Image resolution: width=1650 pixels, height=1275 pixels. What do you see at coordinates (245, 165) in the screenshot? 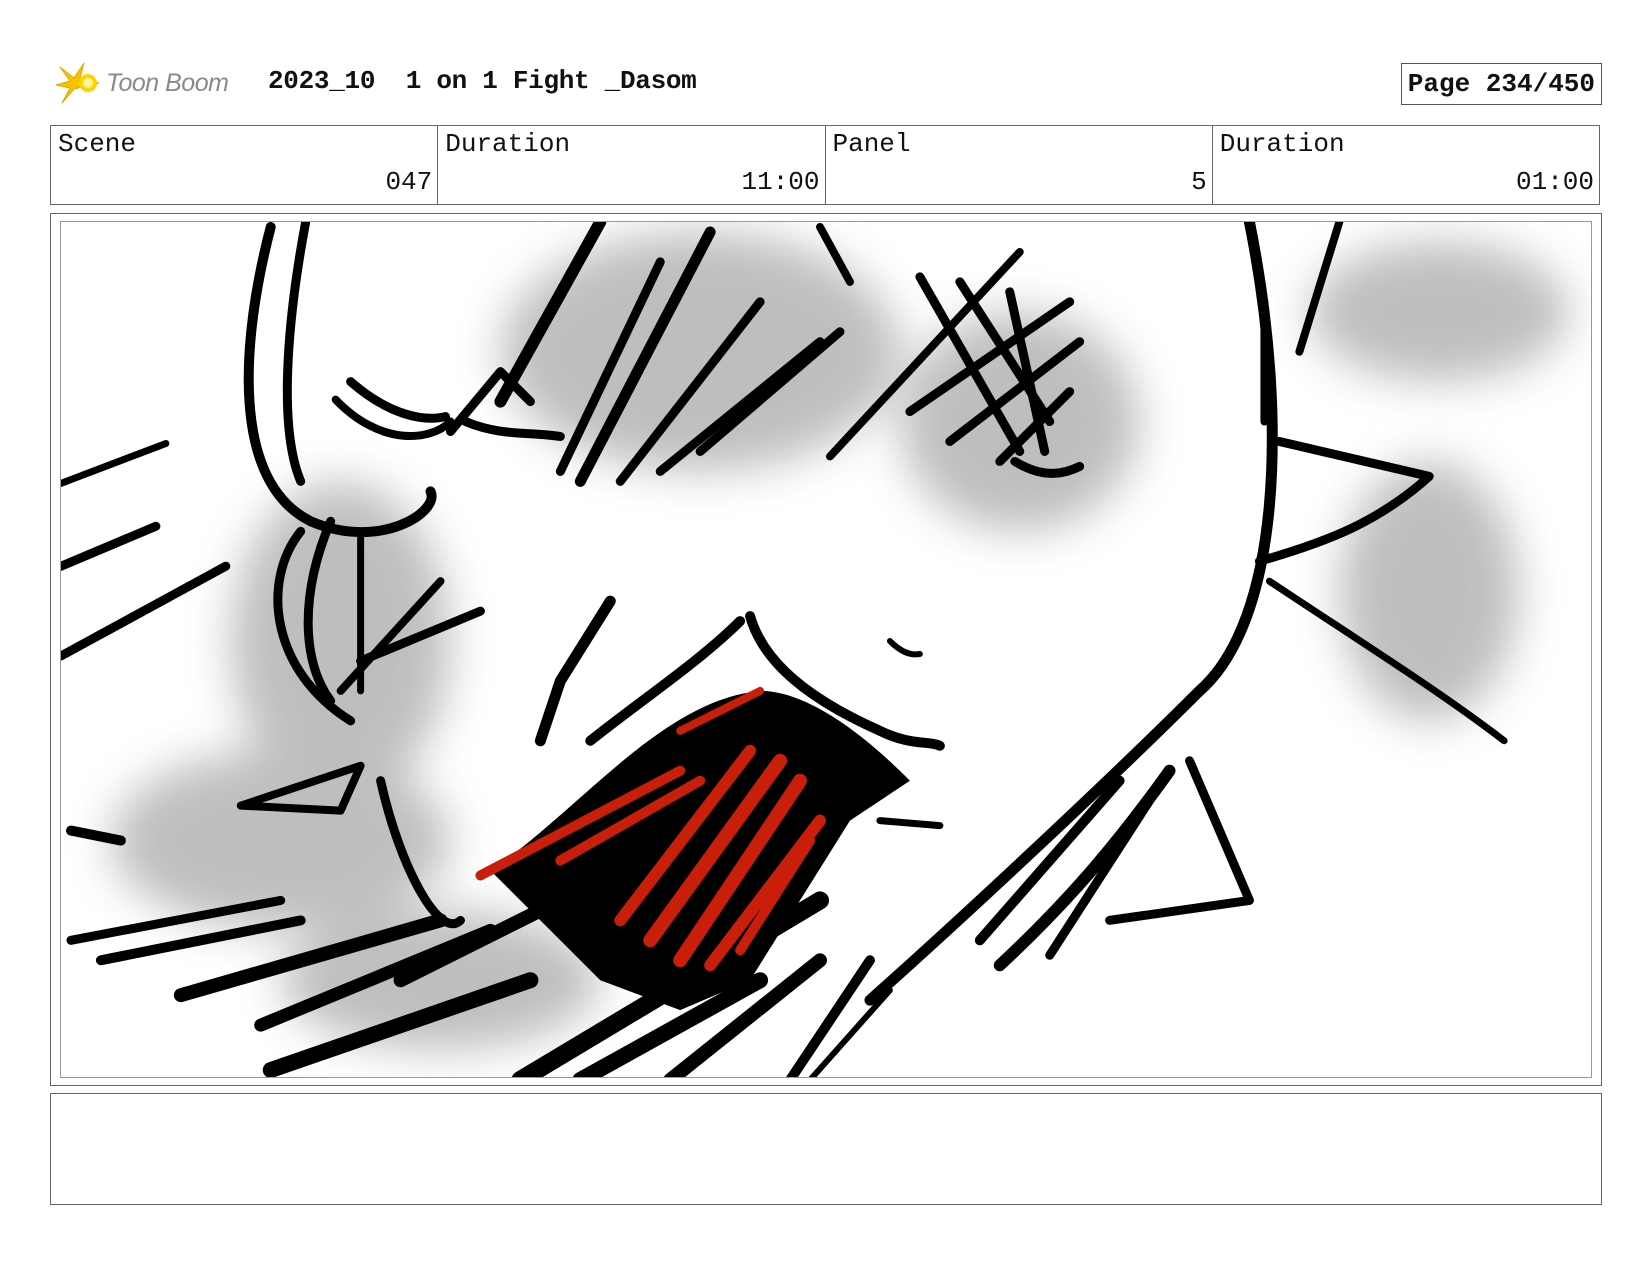
I see `scene-cell: Scene 047` at bounding box center [245, 165].